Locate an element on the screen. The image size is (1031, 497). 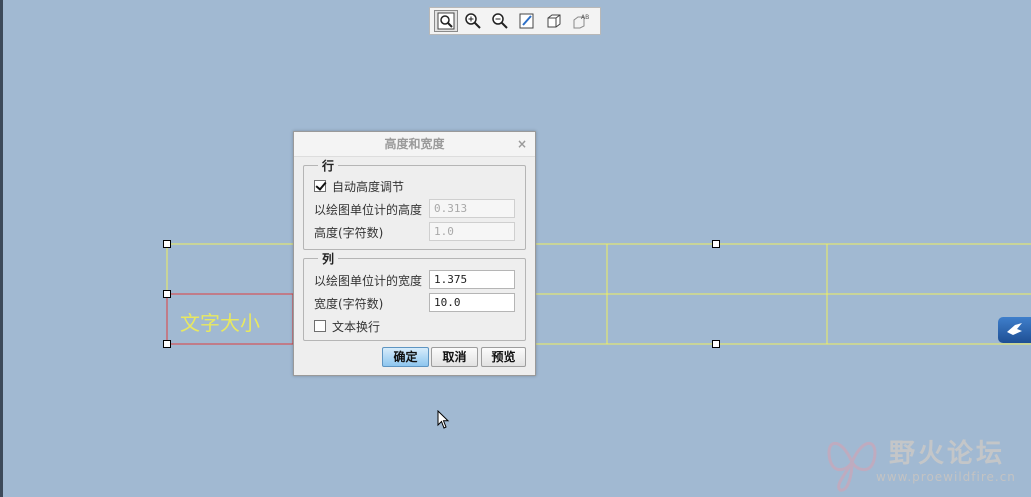
dialog-title-bar: 高度和宽度 × is located at coordinates (414, 144).